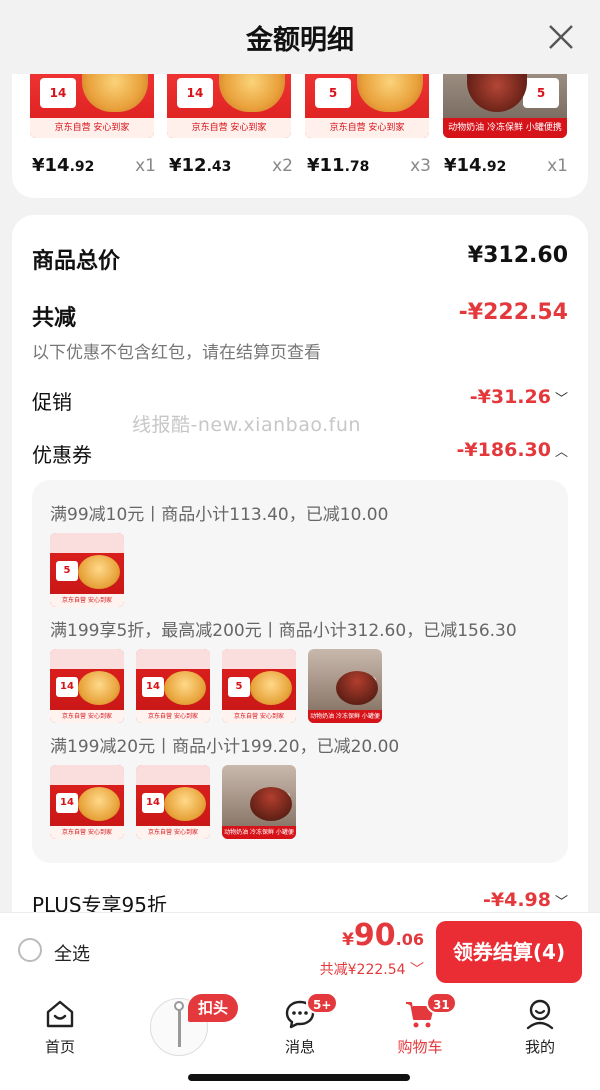  Describe the element at coordinates (509, 952) in the screenshot. I see `checkout-button: 领券结算(4)` at that location.